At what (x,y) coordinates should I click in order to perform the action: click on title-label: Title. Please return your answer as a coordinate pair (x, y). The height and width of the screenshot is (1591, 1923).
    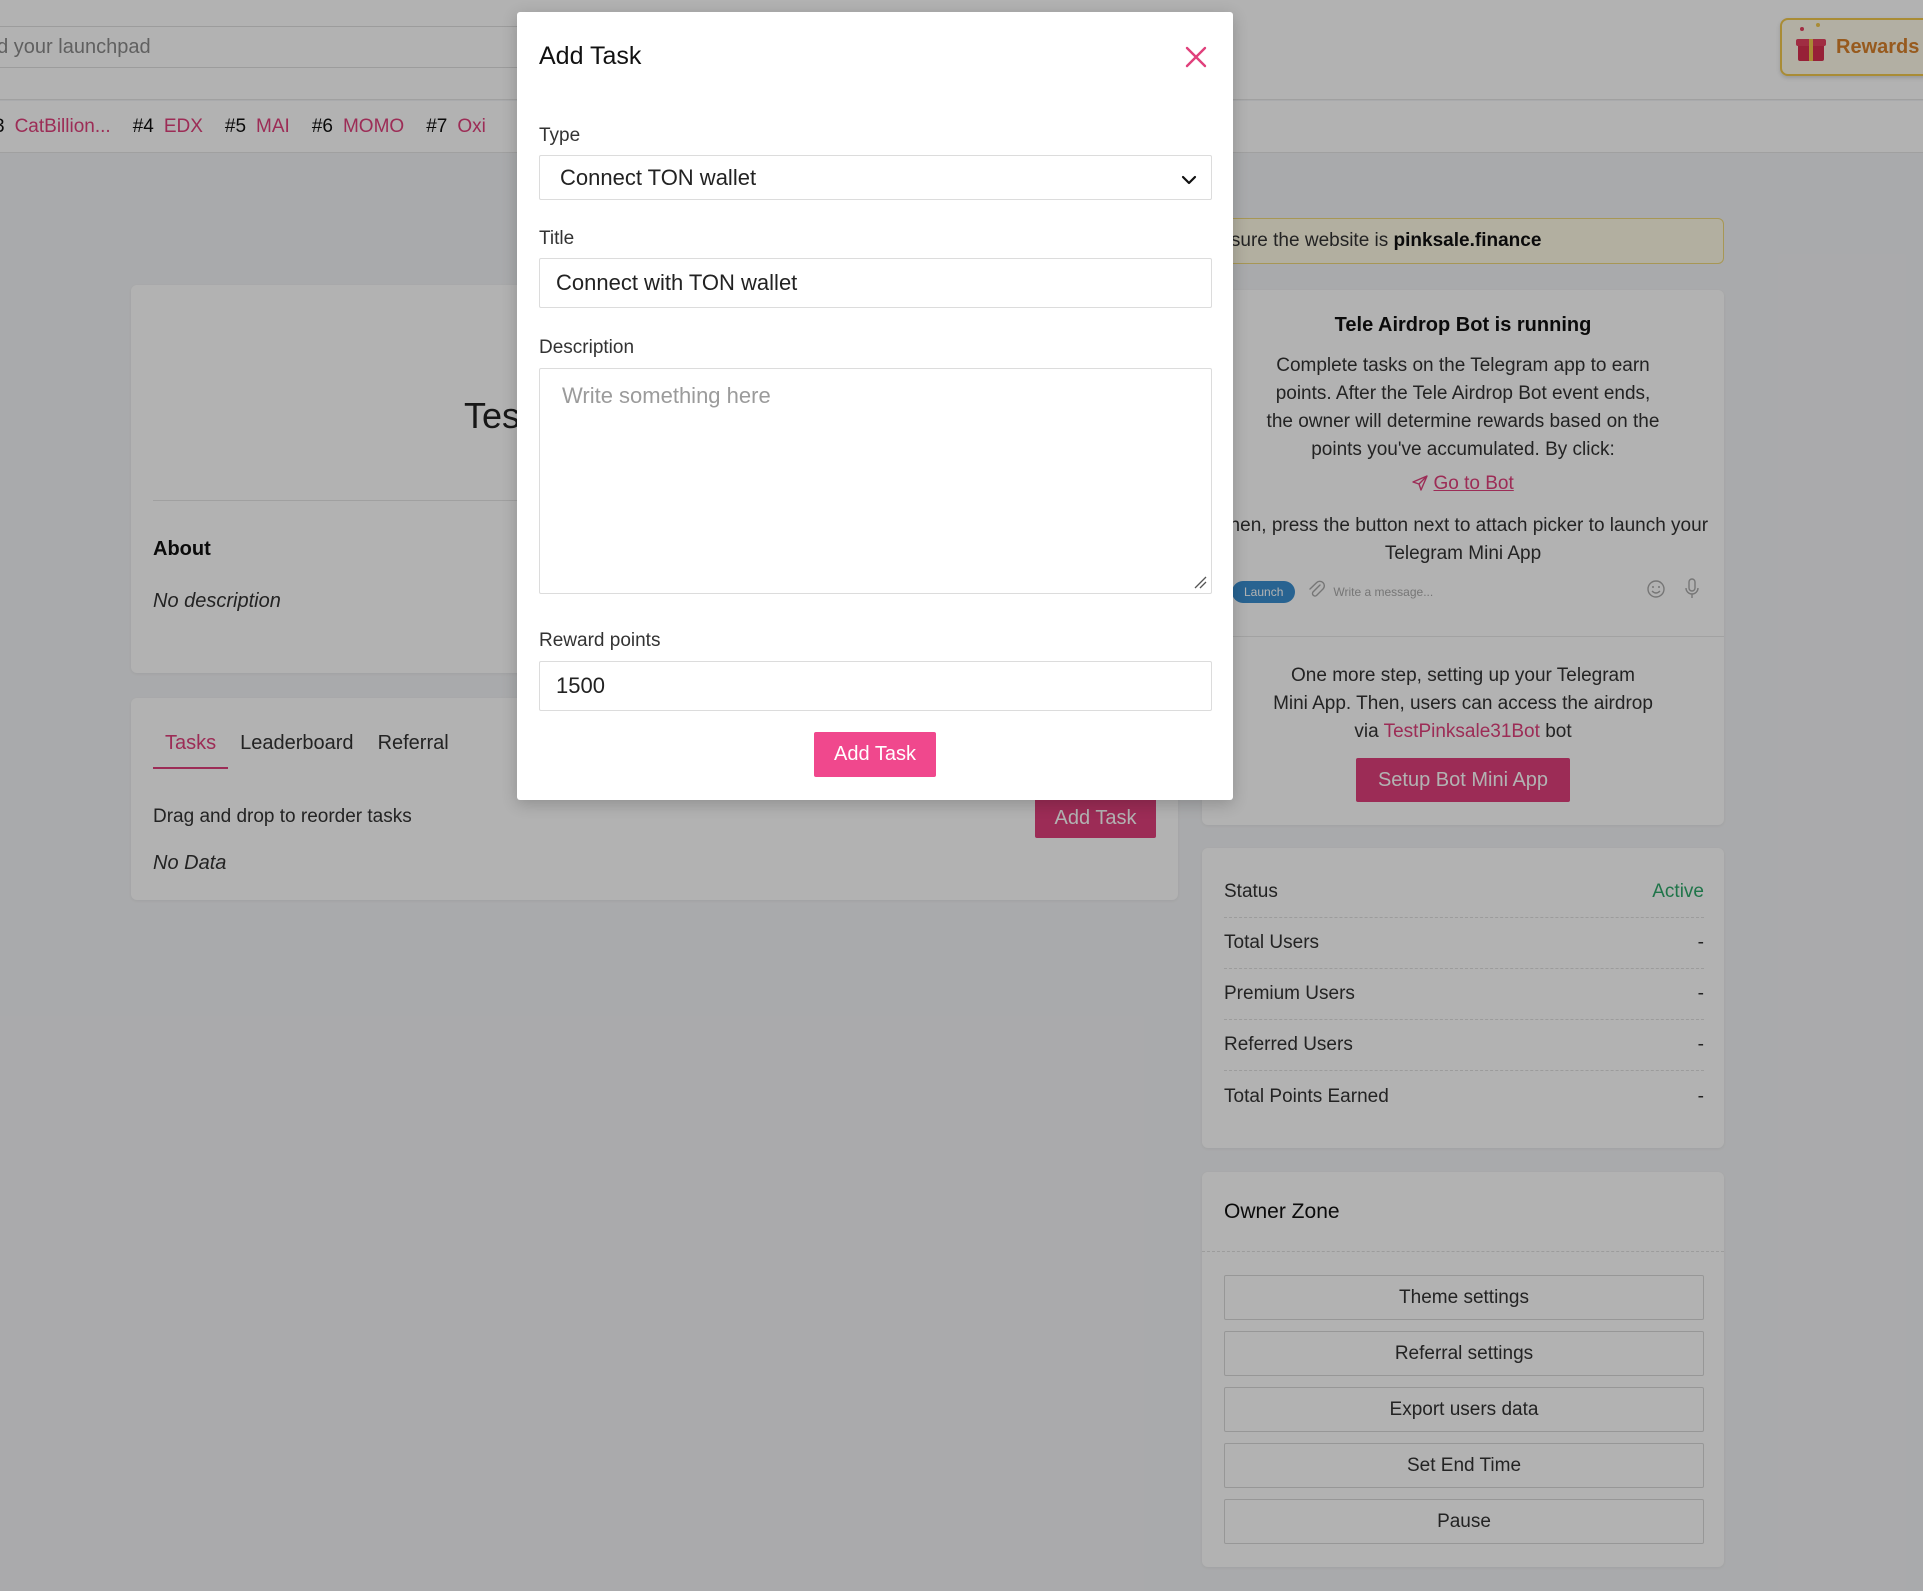
    Looking at the image, I should click on (557, 238).